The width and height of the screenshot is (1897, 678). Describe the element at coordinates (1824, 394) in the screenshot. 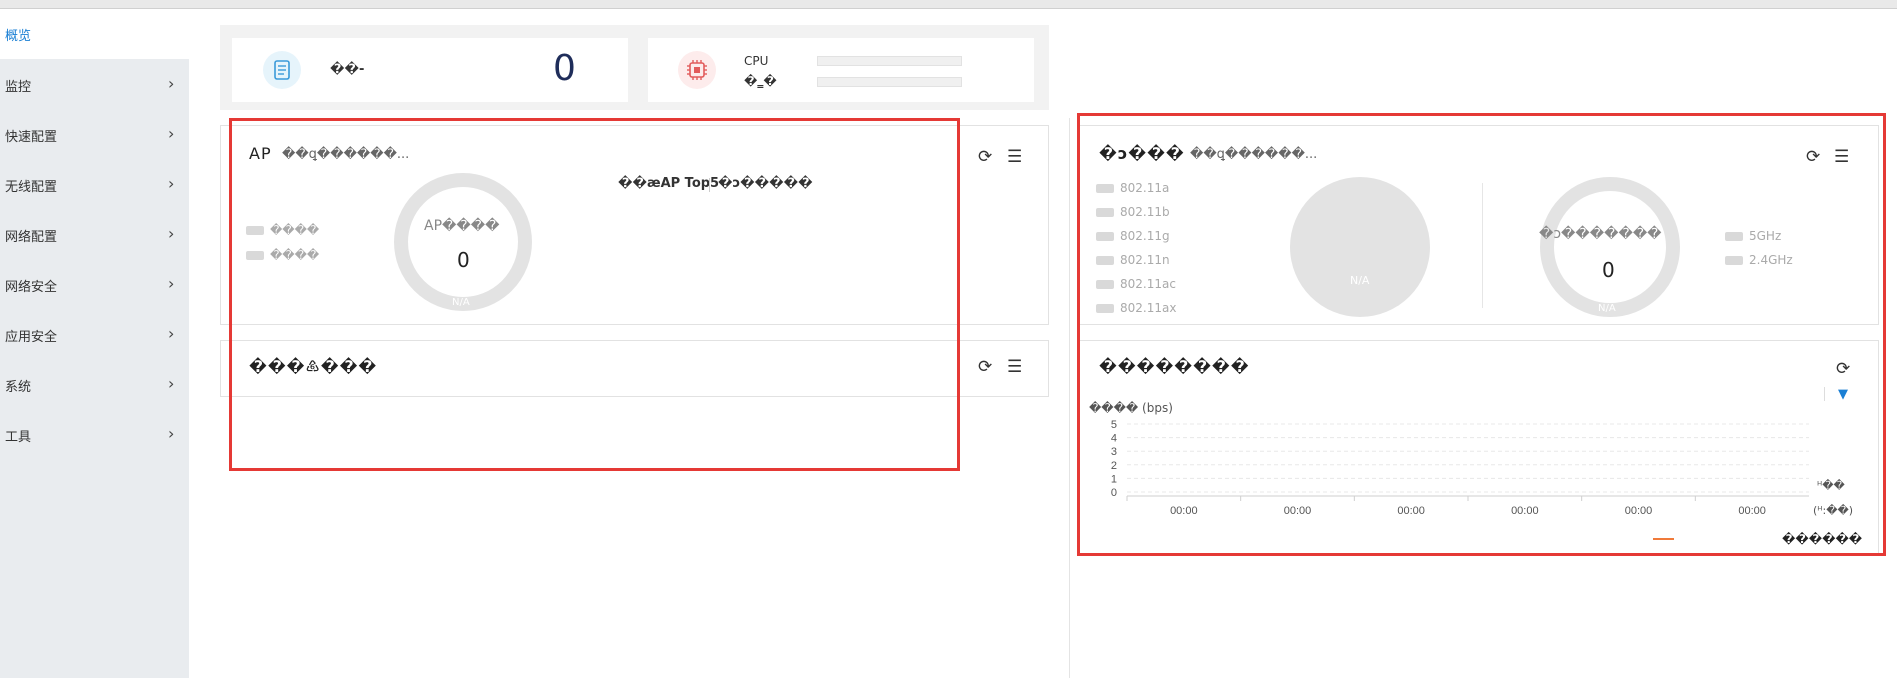

I see `toolbar-separator` at that location.